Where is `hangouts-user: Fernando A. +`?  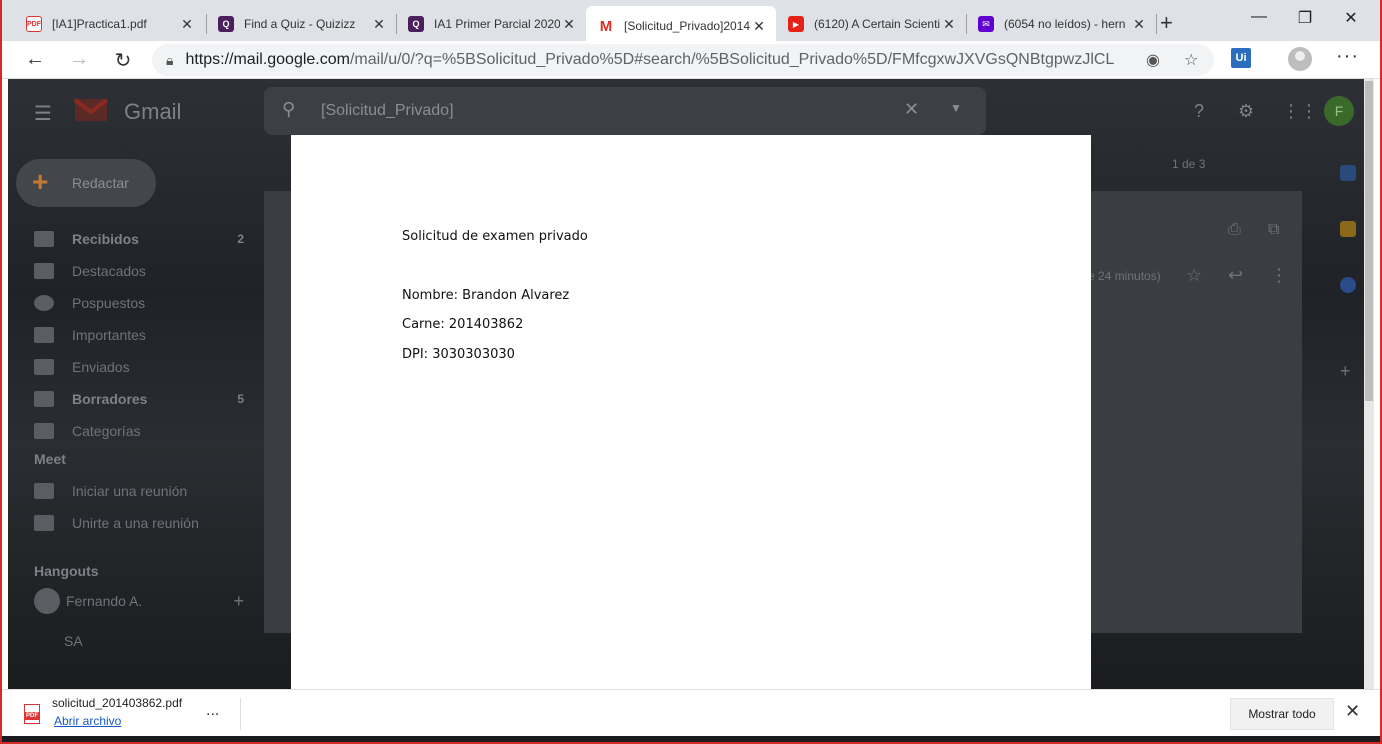 hangouts-user: Fernando A. + is located at coordinates (139, 601).